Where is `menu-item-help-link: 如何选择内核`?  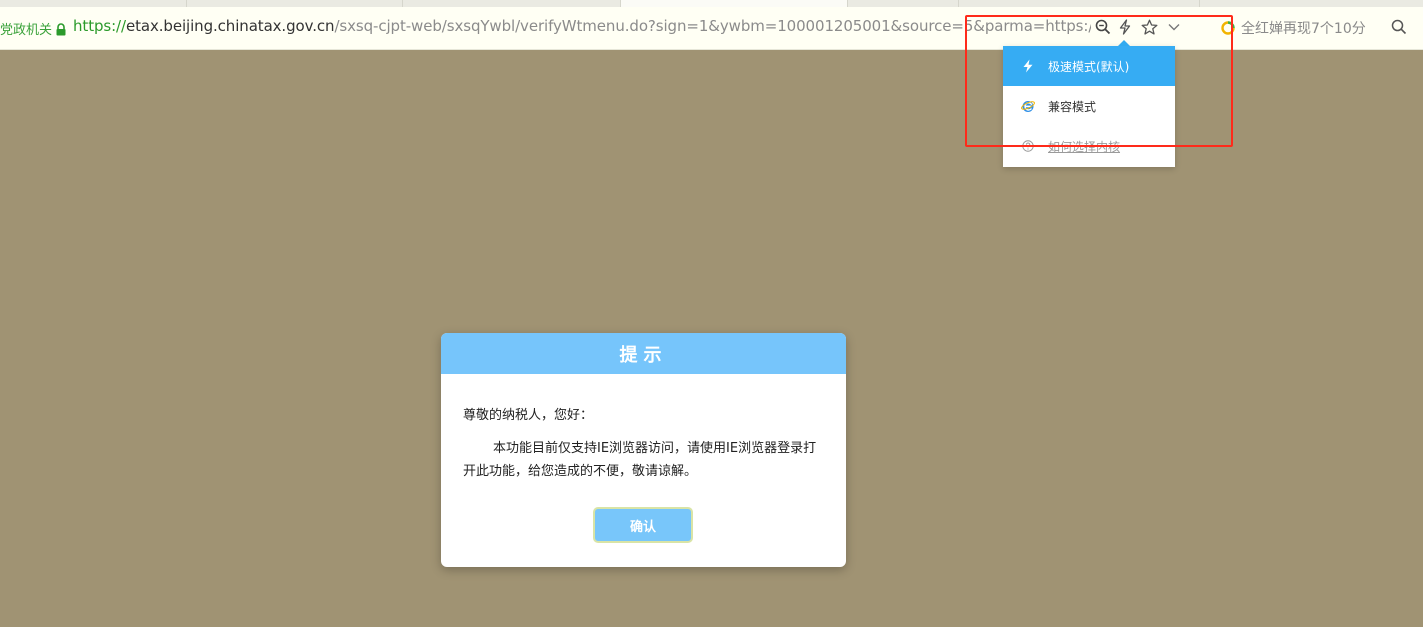 menu-item-help-link: 如何选择内核 is located at coordinates (1089, 146).